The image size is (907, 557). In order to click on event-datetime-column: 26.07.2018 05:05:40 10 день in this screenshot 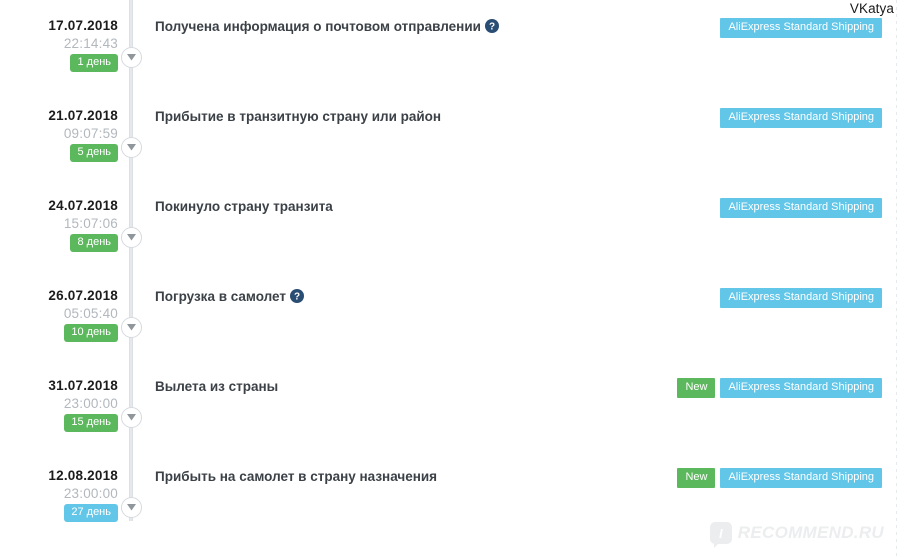, I will do `click(59, 315)`.